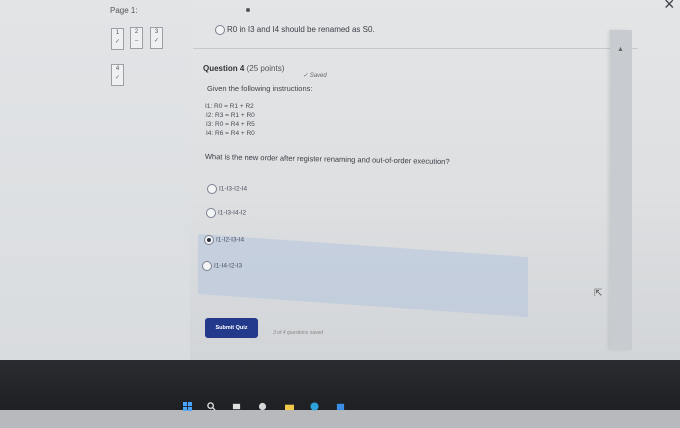 The height and width of the screenshot is (428, 680). I want to click on instruction-line: I1: R0 = R1 + R2, so click(229, 106).